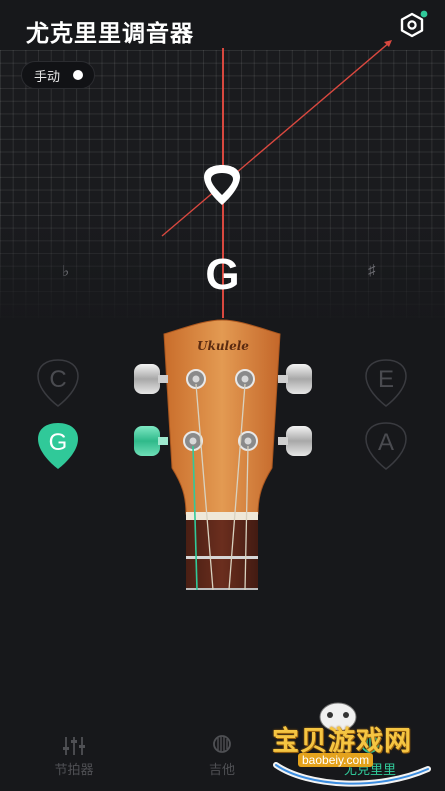 Image resolution: width=445 pixels, height=791 pixels. What do you see at coordinates (66, 271) in the screenshot?
I see `flat-indicator: ♭` at bounding box center [66, 271].